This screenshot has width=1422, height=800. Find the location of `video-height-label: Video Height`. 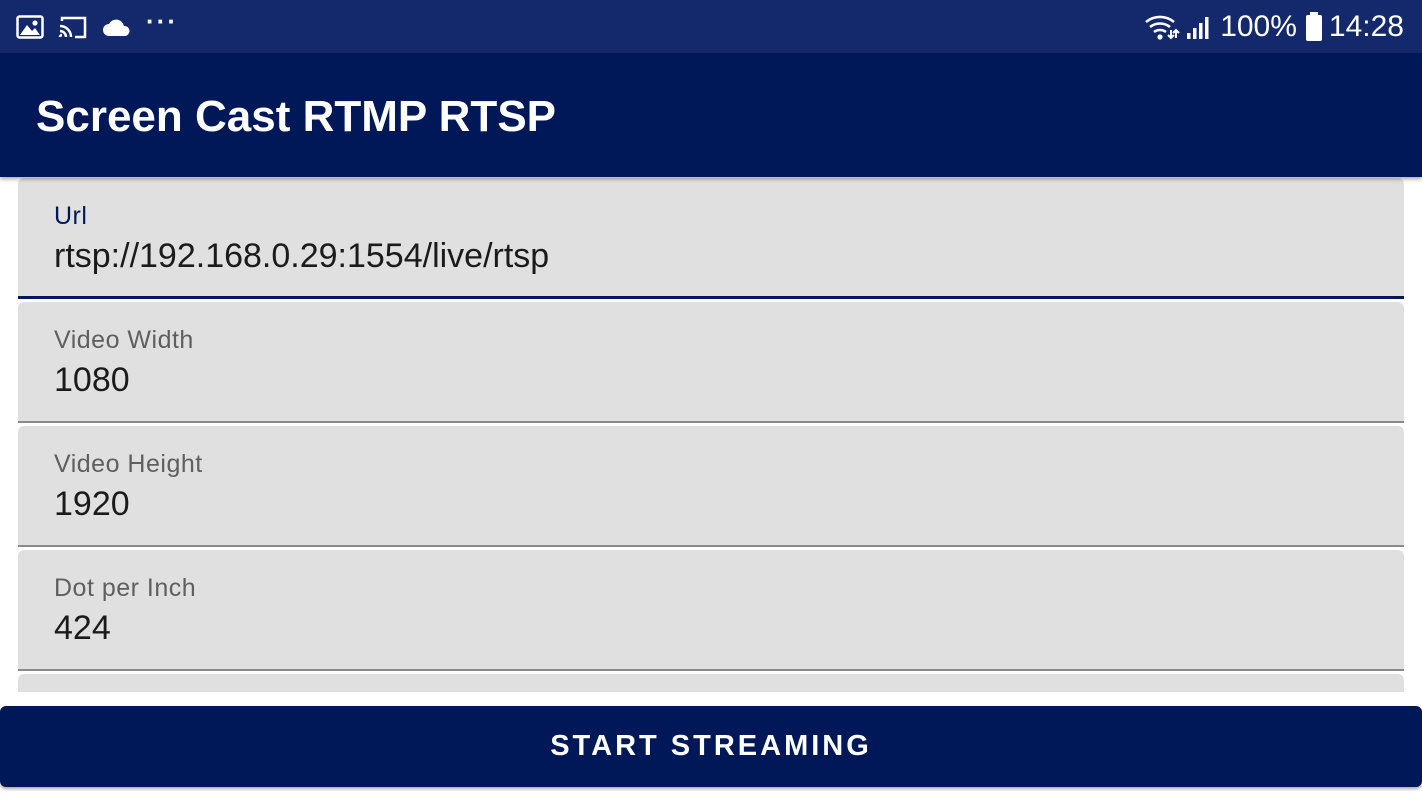

video-height-label: Video Height is located at coordinates (128, 464).